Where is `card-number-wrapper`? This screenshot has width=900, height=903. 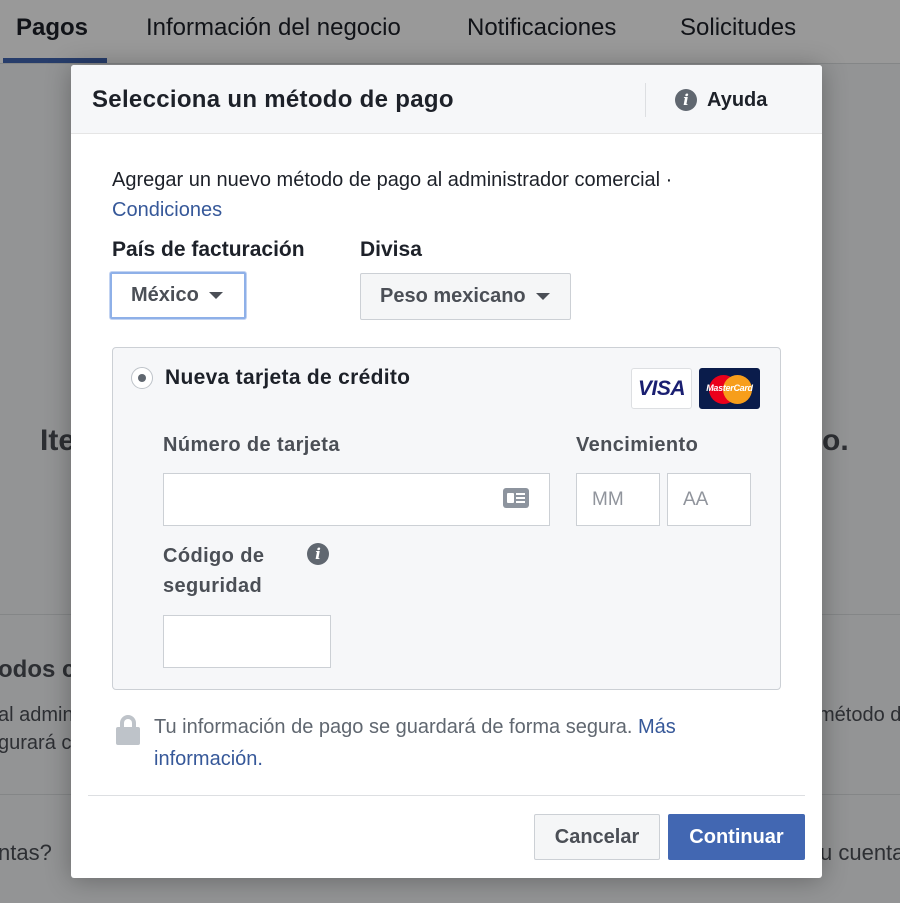
card-number-wrapper is located at coordinates (356, 499).